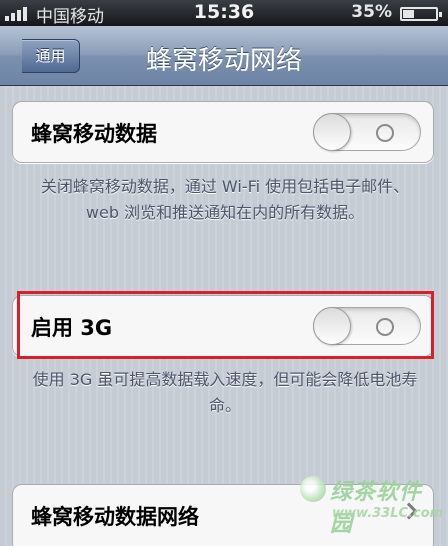 Image resolution: width=448 pixels, height=546 pixels. What do you see at coordinates (371, 12) in the screenshot?
I see `battery-percent: 35%` at bounding box center [371, 12].